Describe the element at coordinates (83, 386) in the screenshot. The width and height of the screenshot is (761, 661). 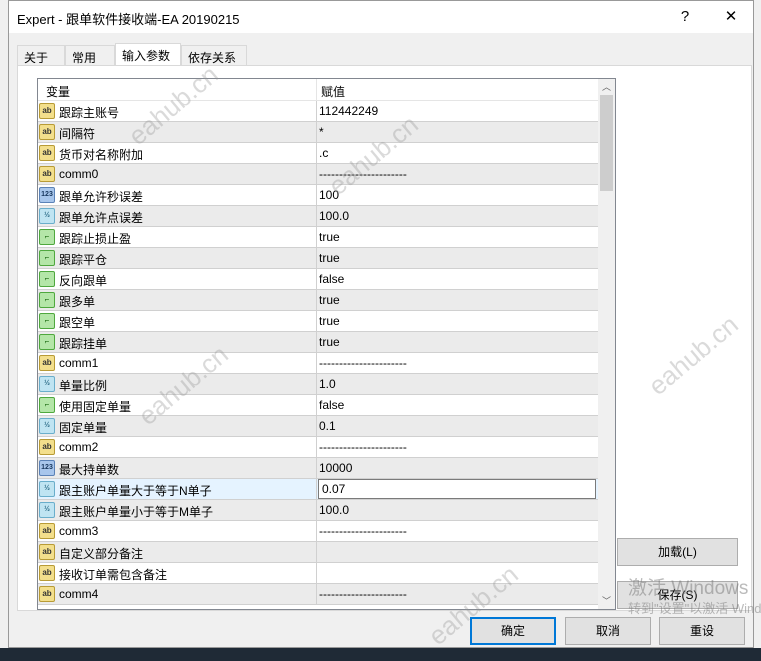
I see `parameter-name: 单量比例` at that location.